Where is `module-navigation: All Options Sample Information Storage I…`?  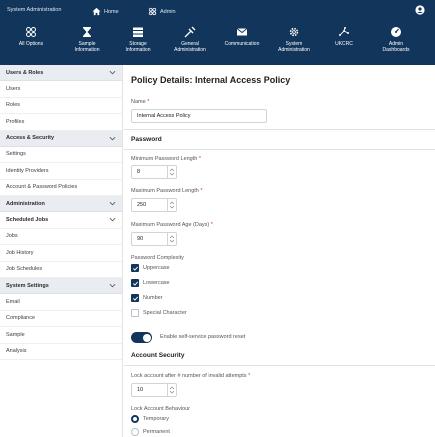
module-navigation: All Options Sample Information Storage I… is located at coordinates (217, 42).